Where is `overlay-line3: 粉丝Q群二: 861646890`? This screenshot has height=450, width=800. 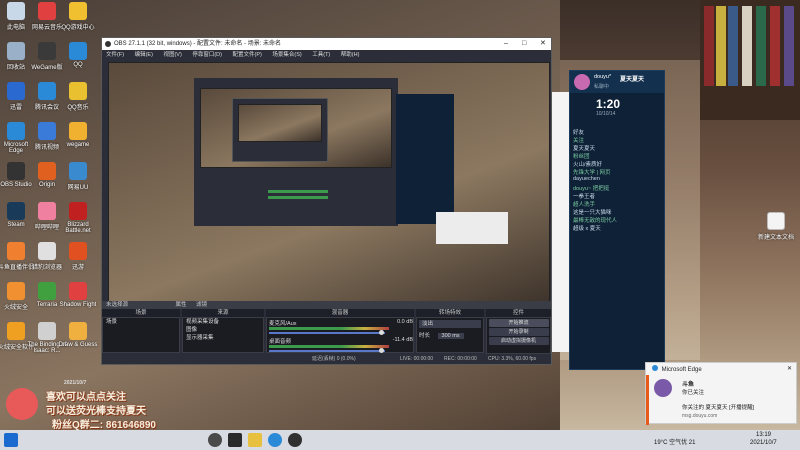
overlay-line3: 粉丝Q群二: 861646890 is located at coordinates (104, 425).